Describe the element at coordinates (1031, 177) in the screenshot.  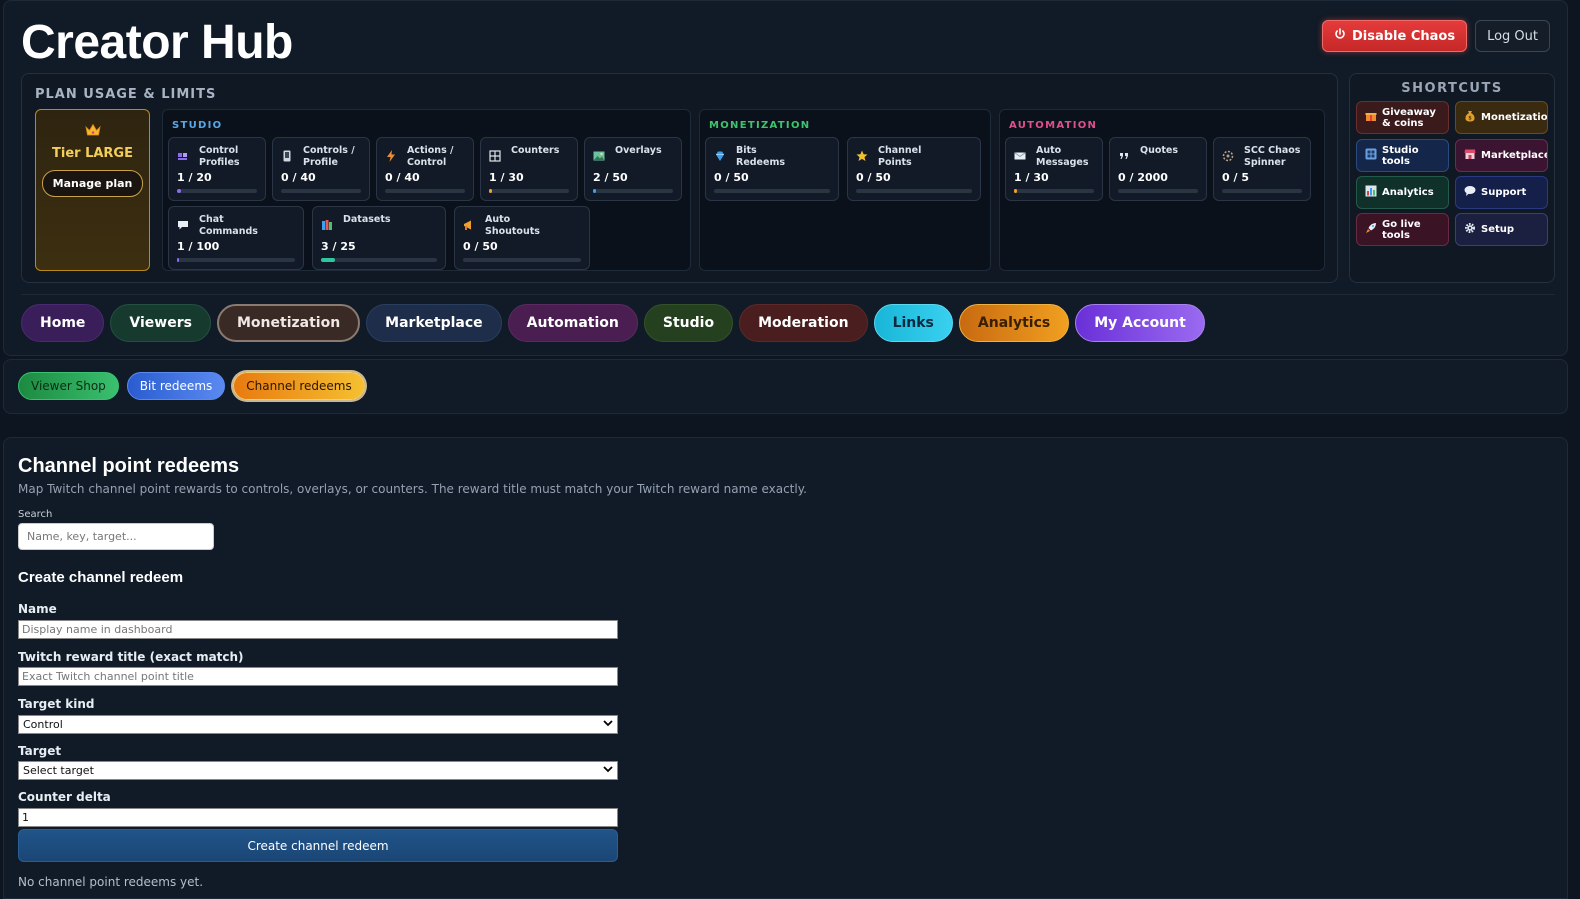
I see `usage-value: 1 / 30` at that location.